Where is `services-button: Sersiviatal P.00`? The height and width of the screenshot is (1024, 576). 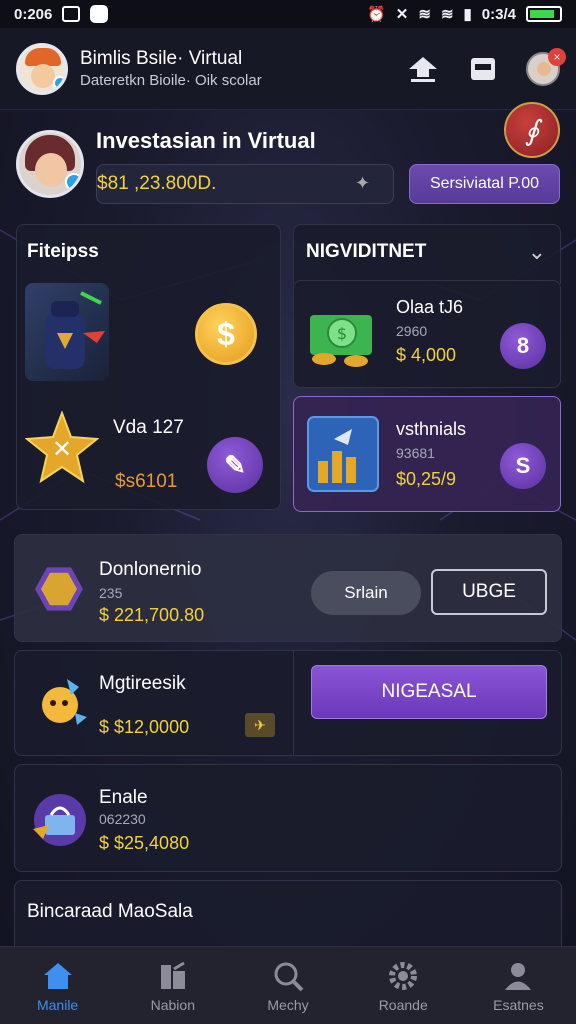
services-button: Sersiviatal P.00 is located at coordinates (484, 184).